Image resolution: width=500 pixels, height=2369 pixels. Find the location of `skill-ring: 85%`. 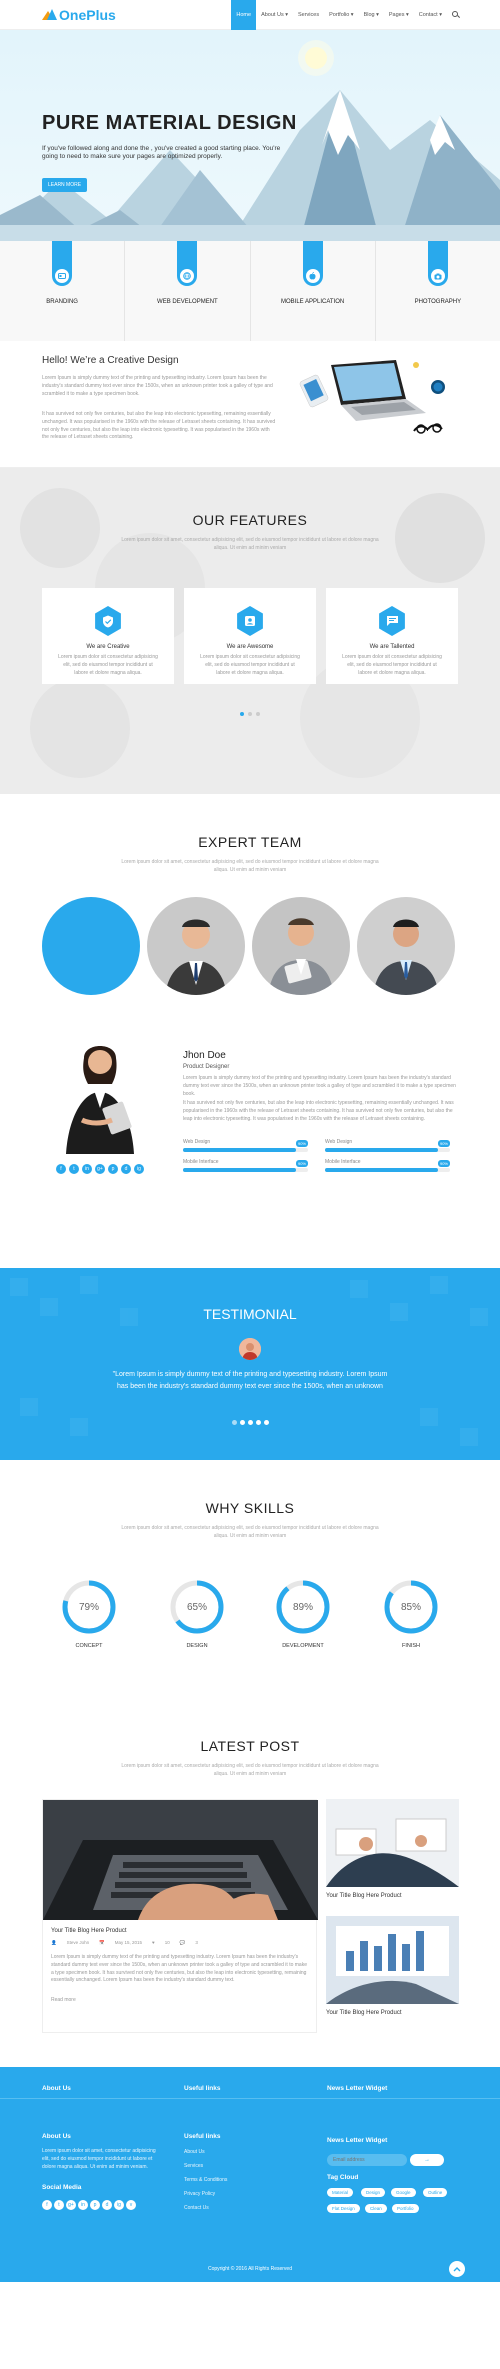

skill-ring: 85% is located at coordinates (411, 1607).